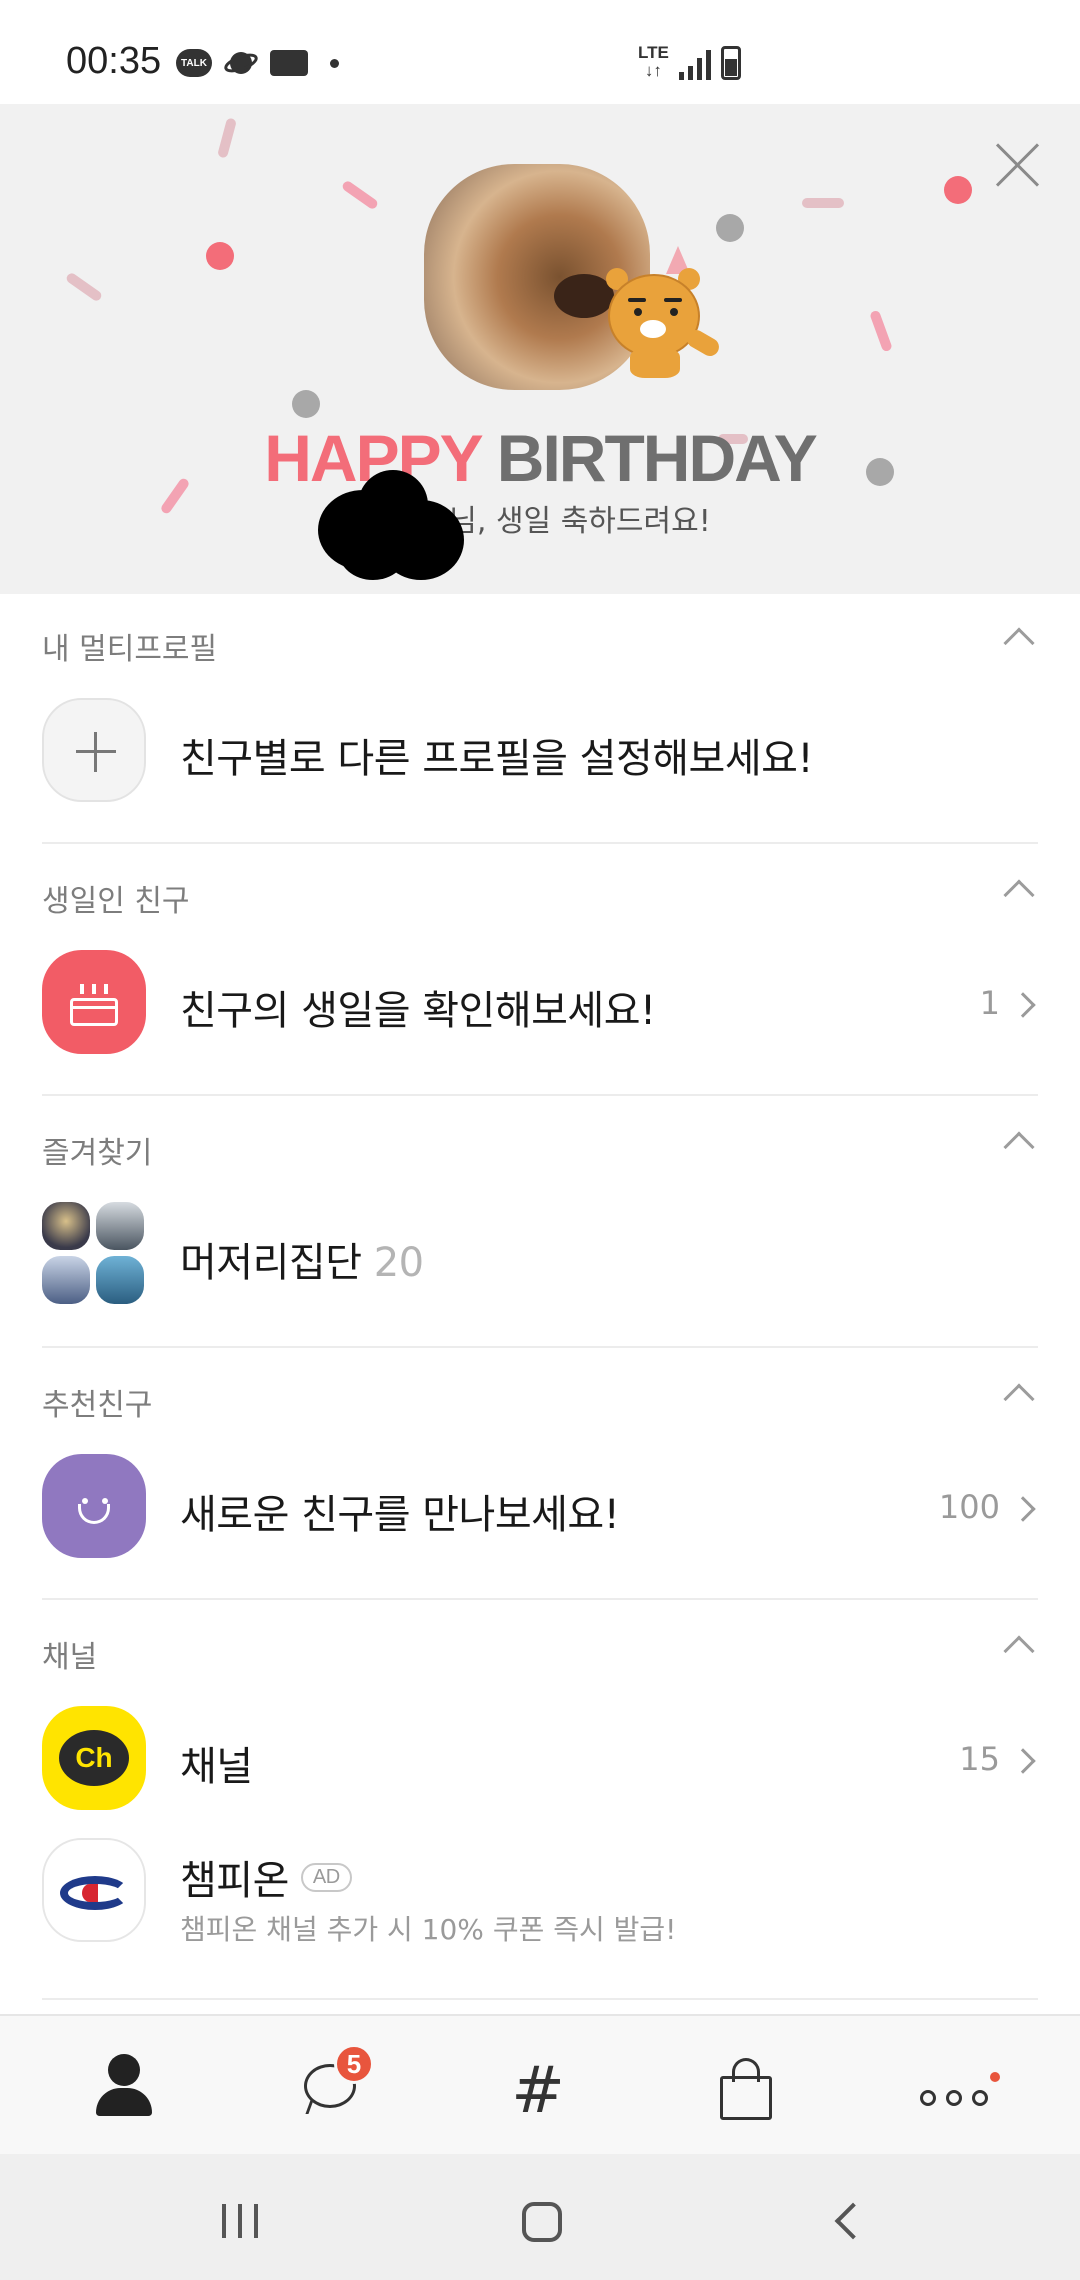 The height and width of the screenshot is (2280, 1080). Describe the element at coordinates (289, 63) in the screenshot. I see `card-icon` at that location.